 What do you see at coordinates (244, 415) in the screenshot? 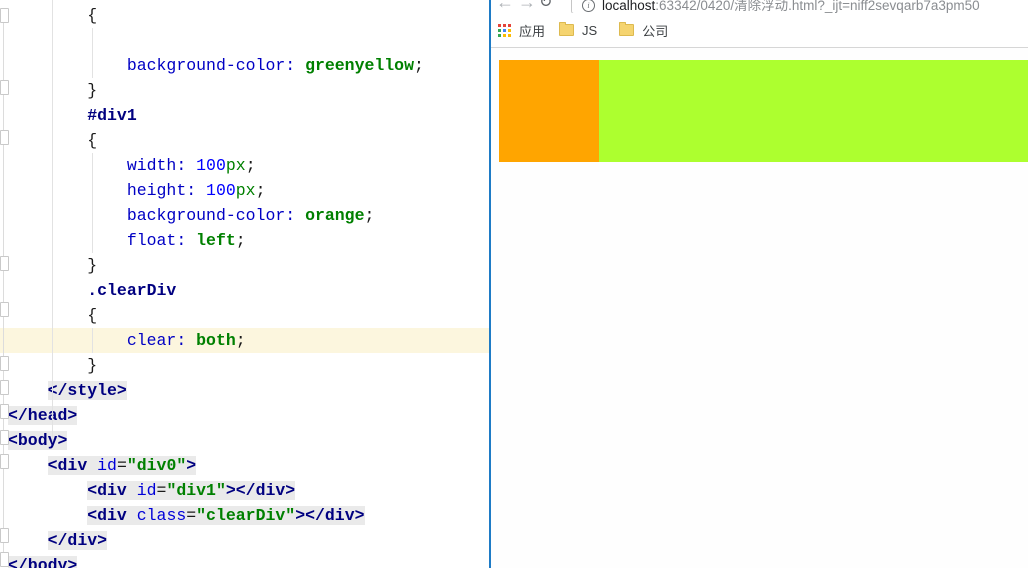
I see `code-line: </head>` at bounding box center [244, 415].